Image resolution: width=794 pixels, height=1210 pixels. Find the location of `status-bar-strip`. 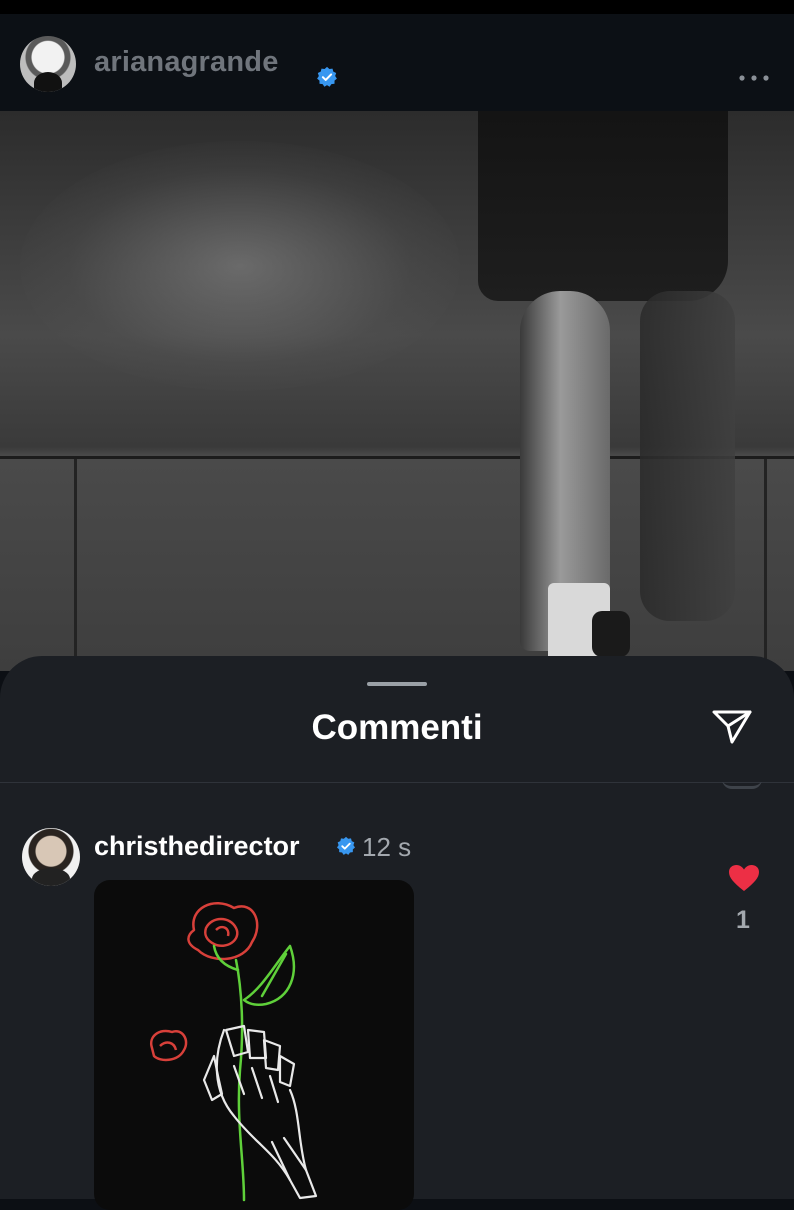

status-bar-strip is located at coordinates (397, 7).